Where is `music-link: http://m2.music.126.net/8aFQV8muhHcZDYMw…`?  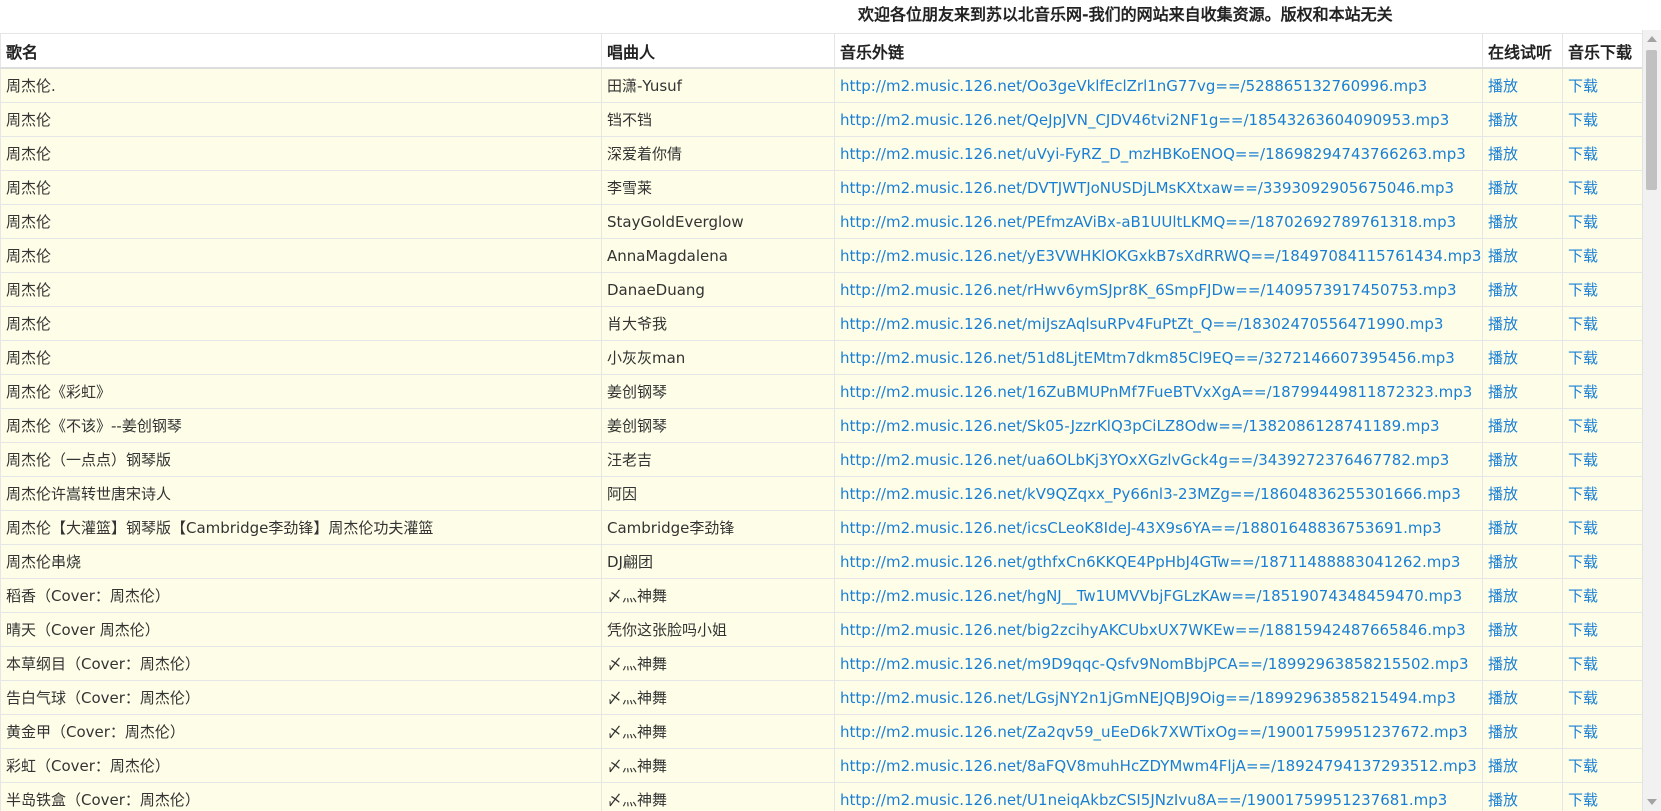
music-link: http://m2.music.126.net/8aFQV8muhHcZDYMw… is located at coordinates (1158, 766).